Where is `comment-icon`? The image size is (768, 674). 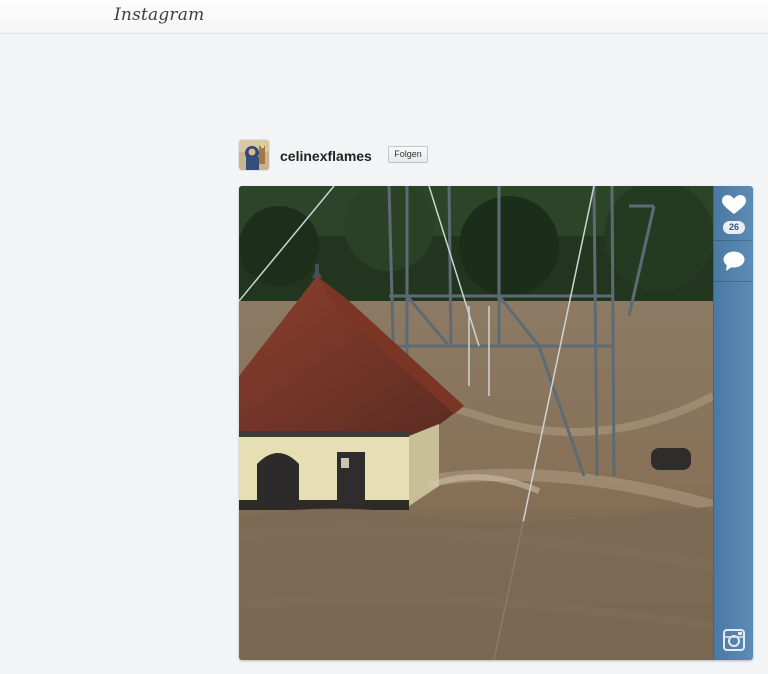
comment-icon is located at coordinates (734, 261).